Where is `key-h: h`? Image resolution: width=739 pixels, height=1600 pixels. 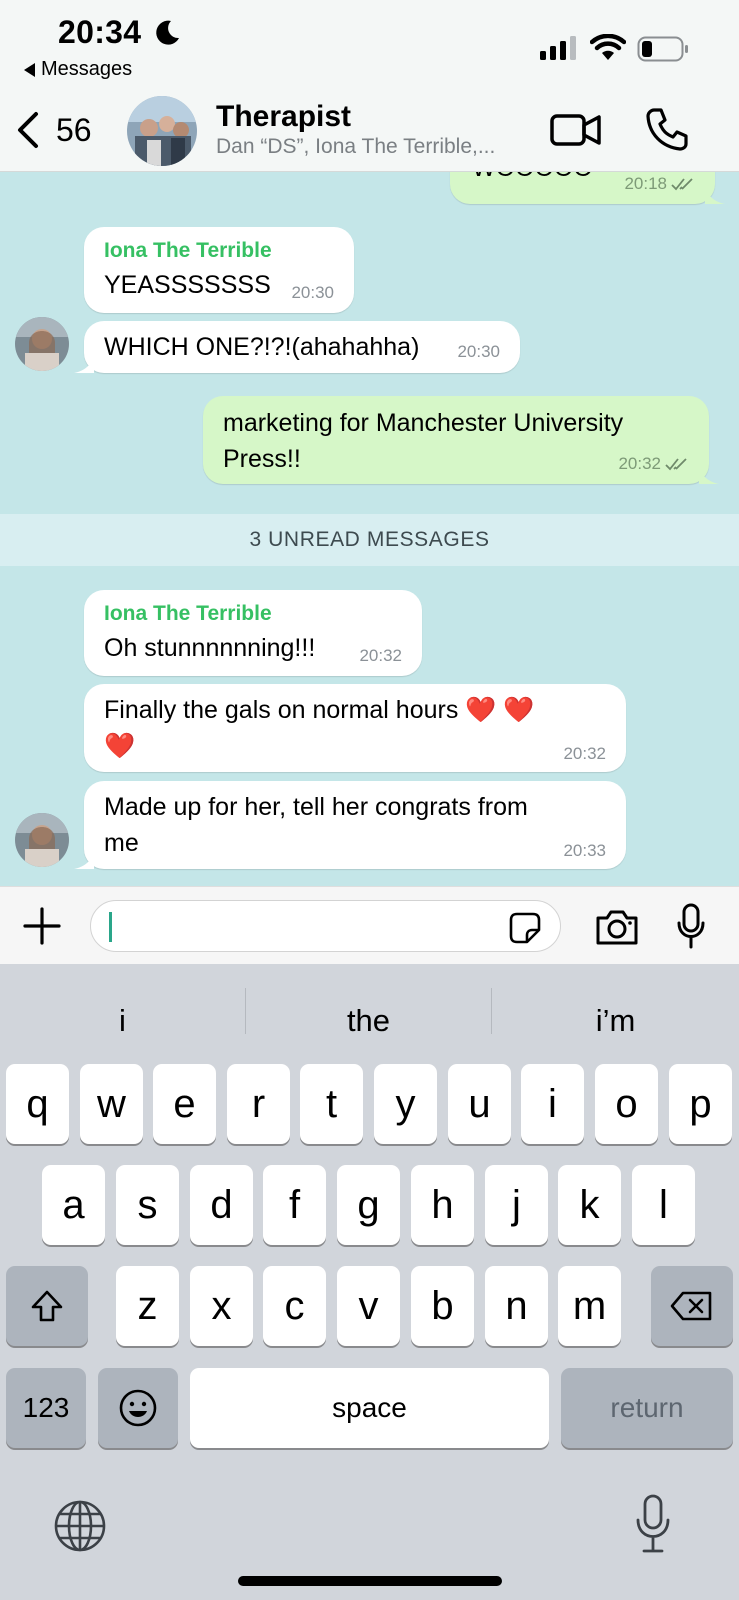
key-h: h is located at coordinates (442, 1205).